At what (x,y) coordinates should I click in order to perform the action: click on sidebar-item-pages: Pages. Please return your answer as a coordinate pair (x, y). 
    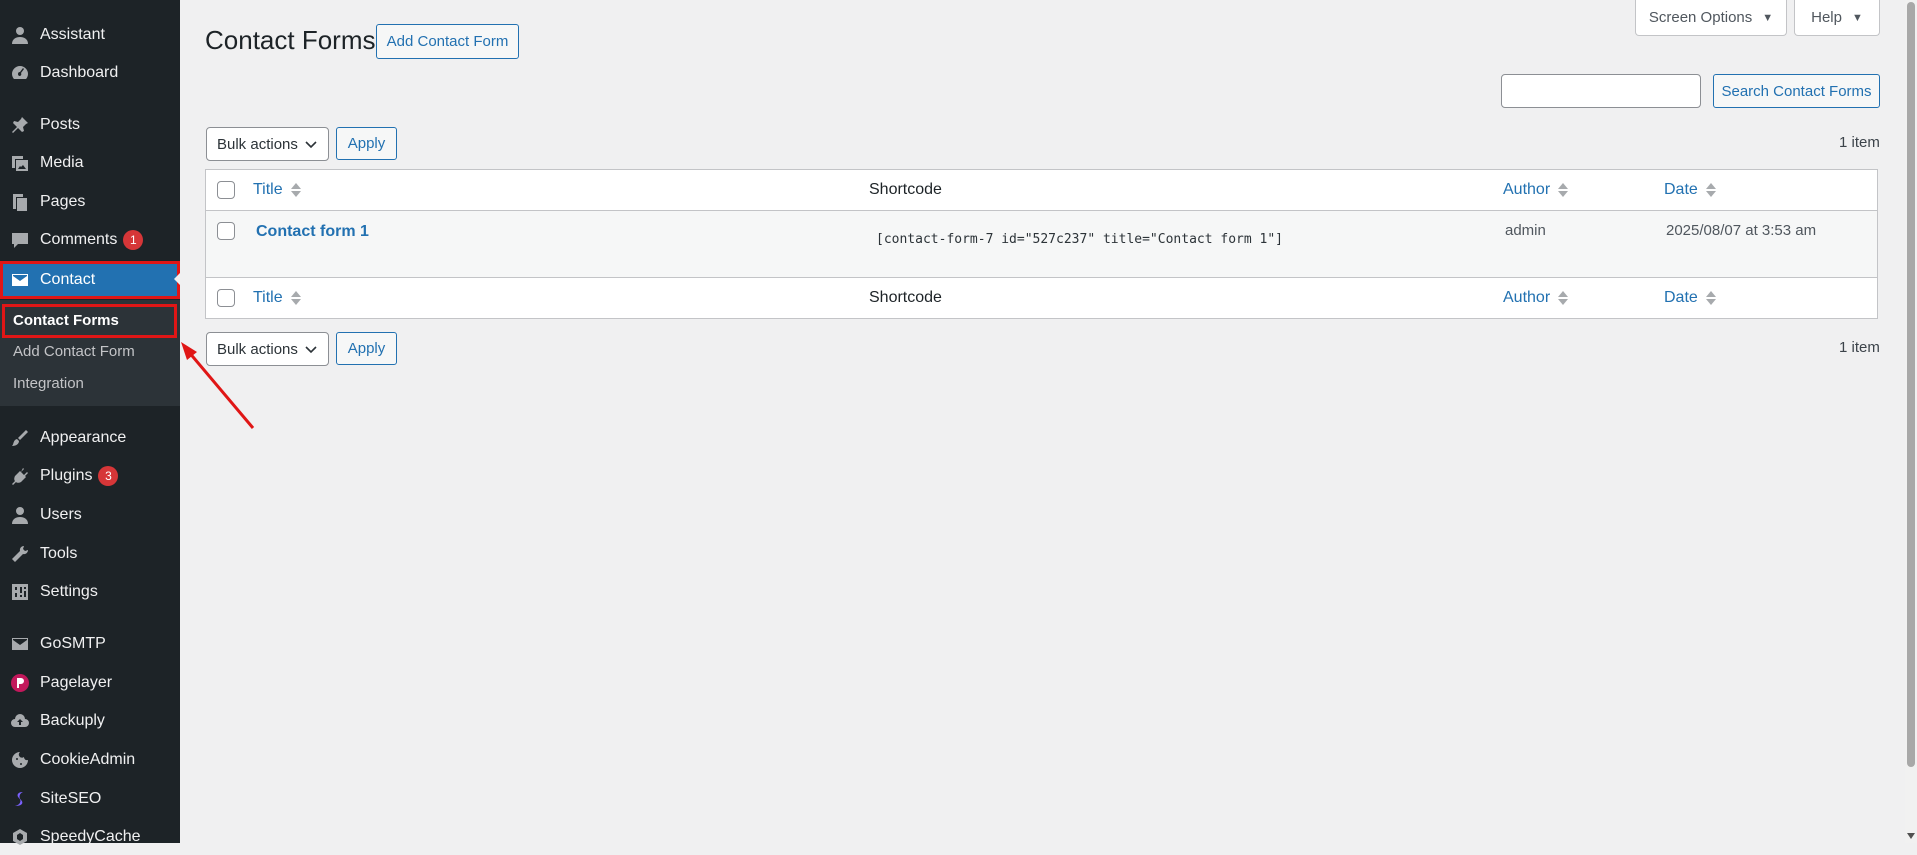
    Looking at the image, I should click on (90, 202).